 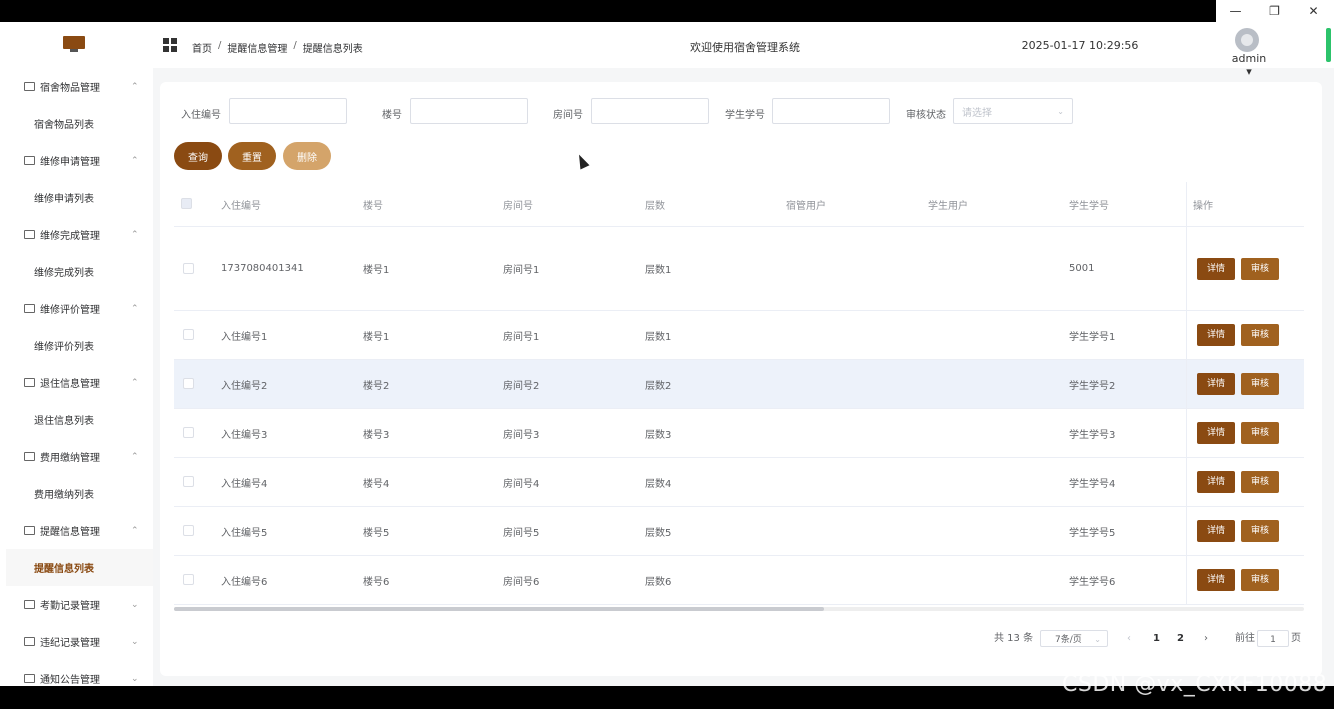 What do you see at coordinates (1013, 111) in the screenshot?
I see `status-select: 请选择 ⌄` at bounding box center [1013, 111].